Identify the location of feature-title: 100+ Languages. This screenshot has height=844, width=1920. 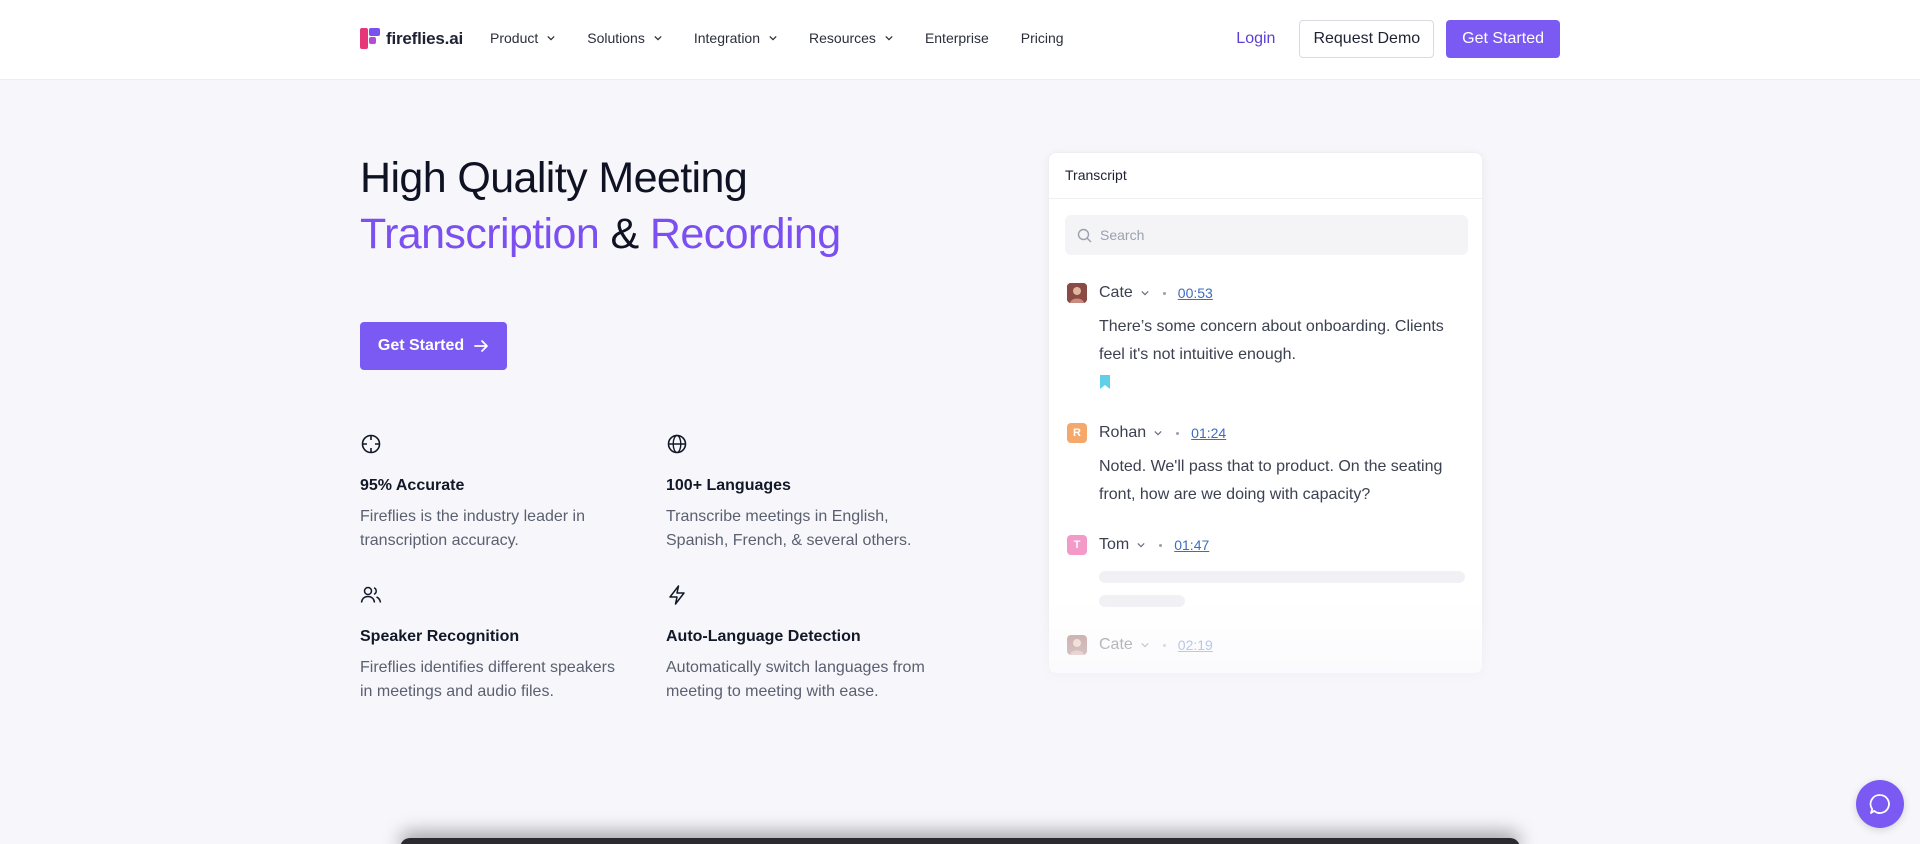
(728, 485).